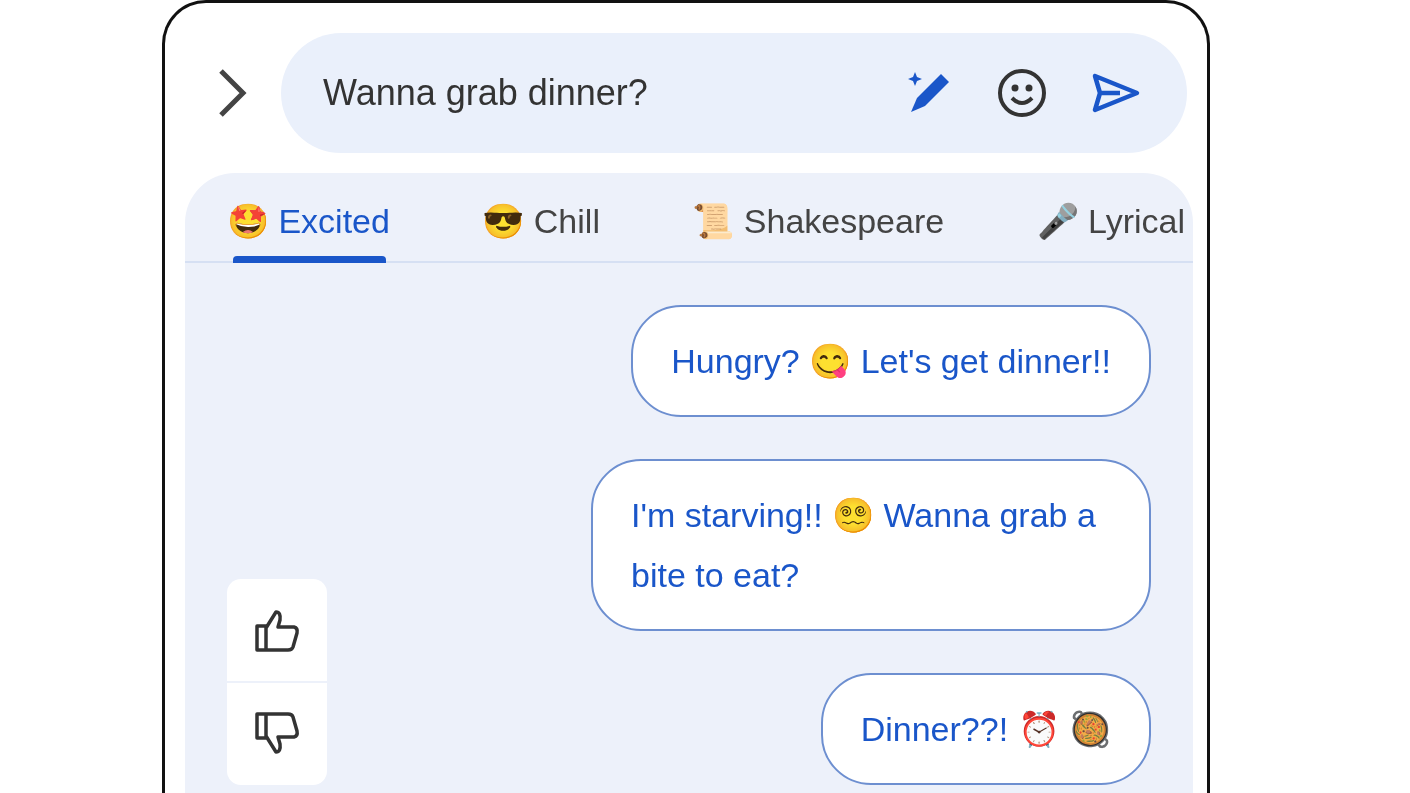  What do you see at coordinates (541, 217) in the screenshot?
I see `tone-tab: 😎 Chill` at bounding box center [541, 217].